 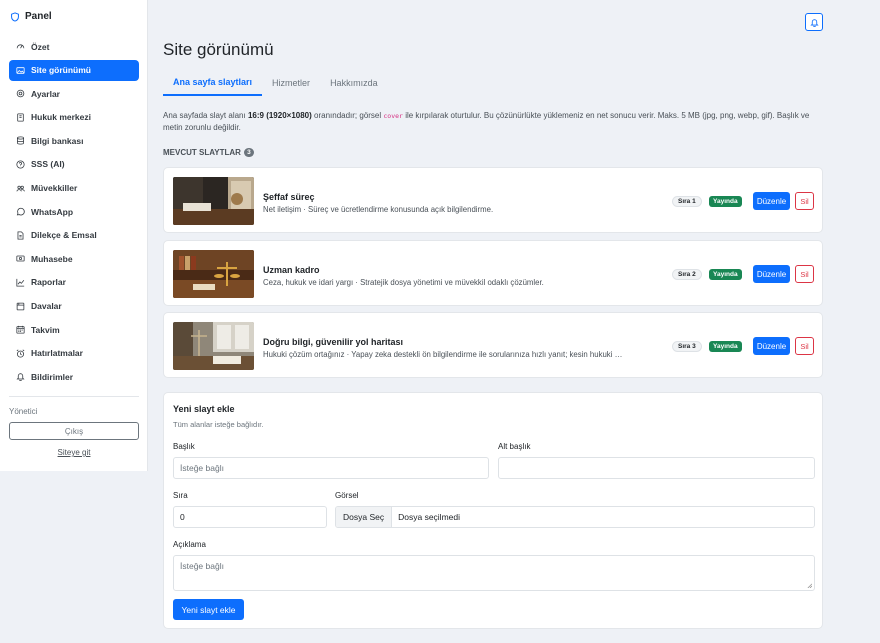 I want to click on image-icon, so click(x=20, y=70).